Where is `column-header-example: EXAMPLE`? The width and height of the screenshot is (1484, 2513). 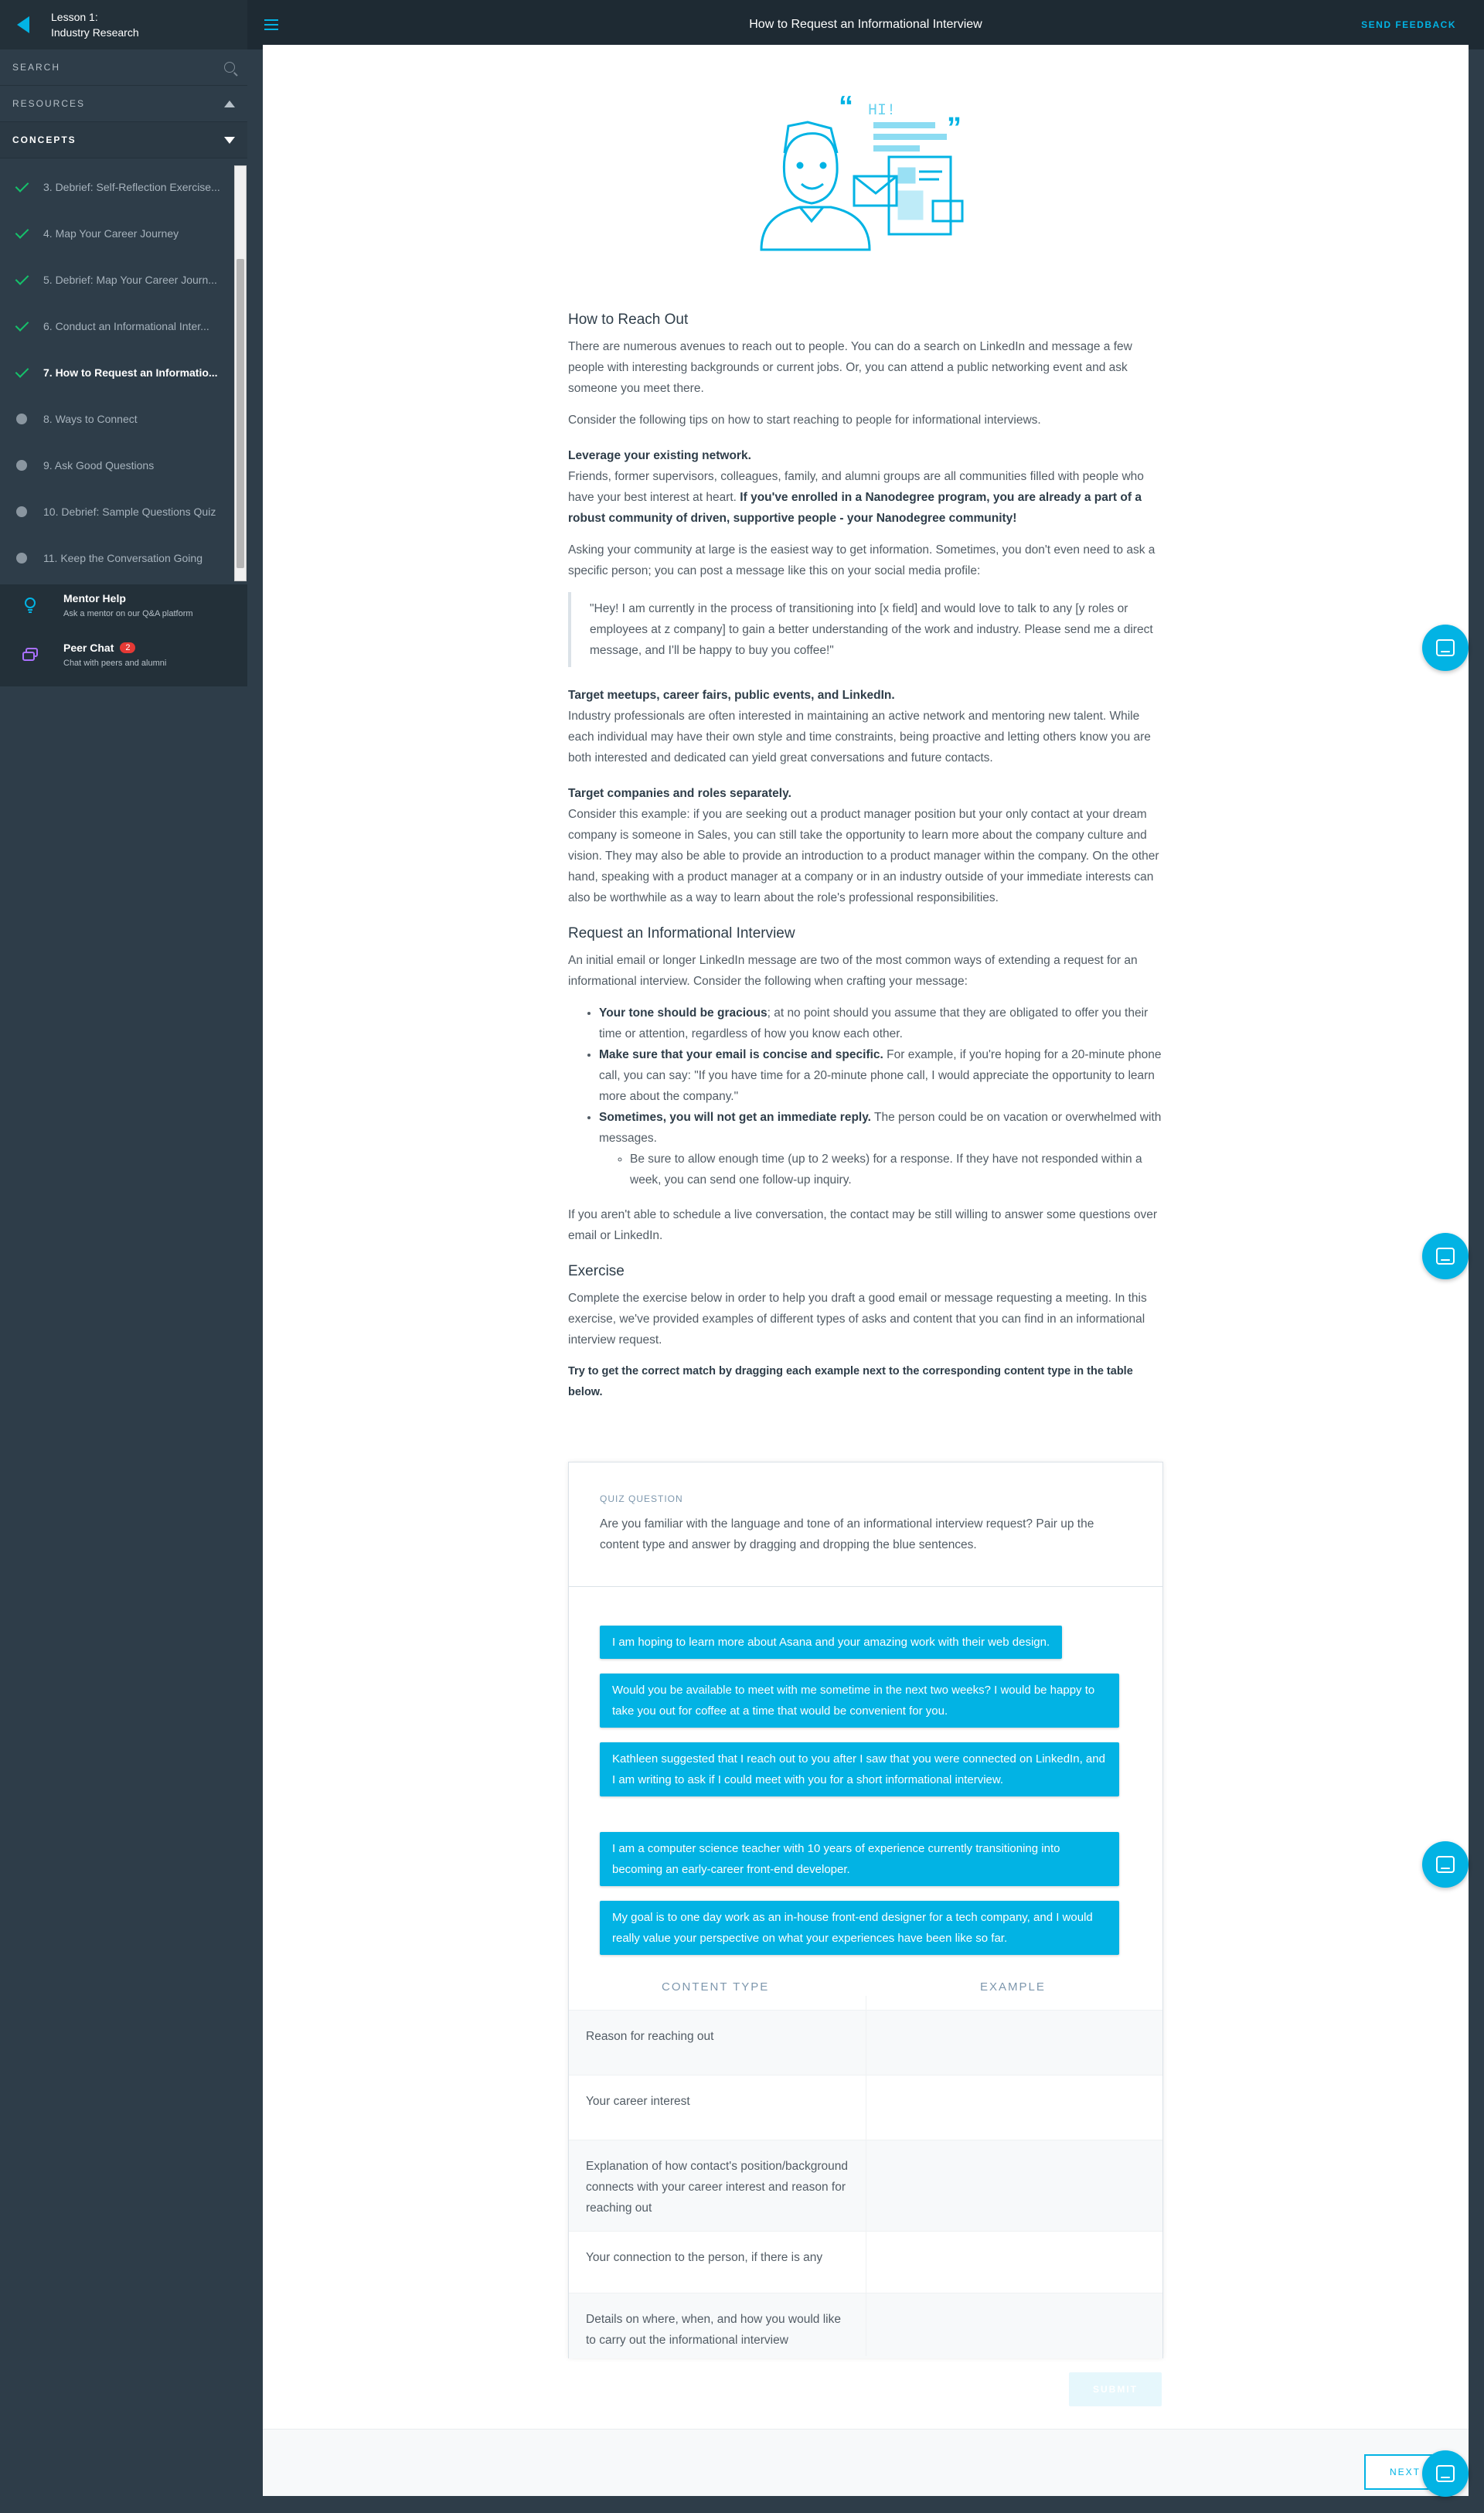 column-header-example: EXAMPLE is located at coordinates (1013, 1987).